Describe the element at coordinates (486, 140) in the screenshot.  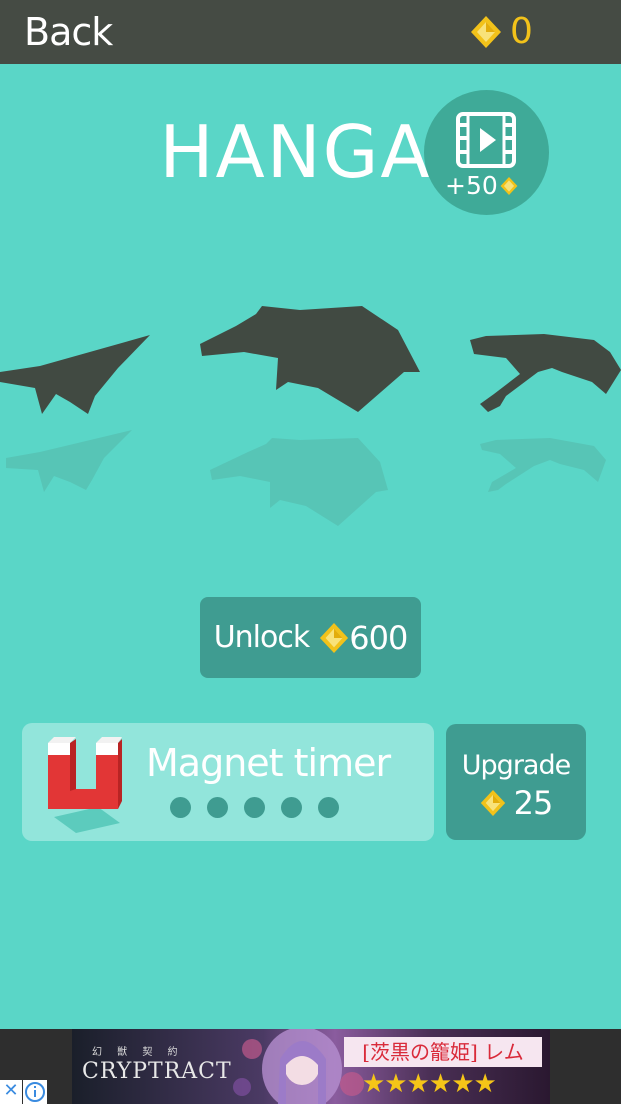
I see `film-play-icon` at that location.